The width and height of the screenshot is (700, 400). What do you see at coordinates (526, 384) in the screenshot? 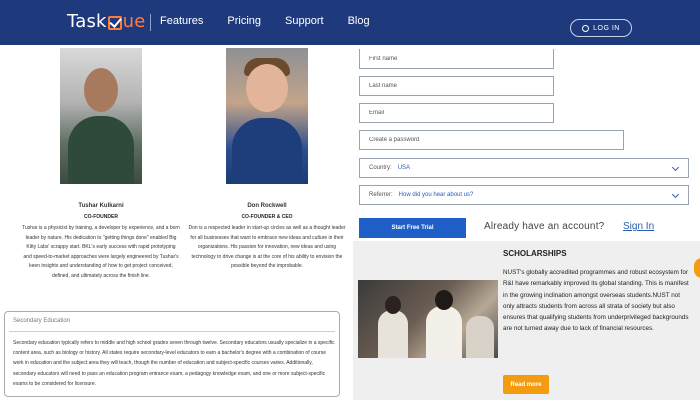
I see `read-more-button: Read more` at bounding box center [526, 384].